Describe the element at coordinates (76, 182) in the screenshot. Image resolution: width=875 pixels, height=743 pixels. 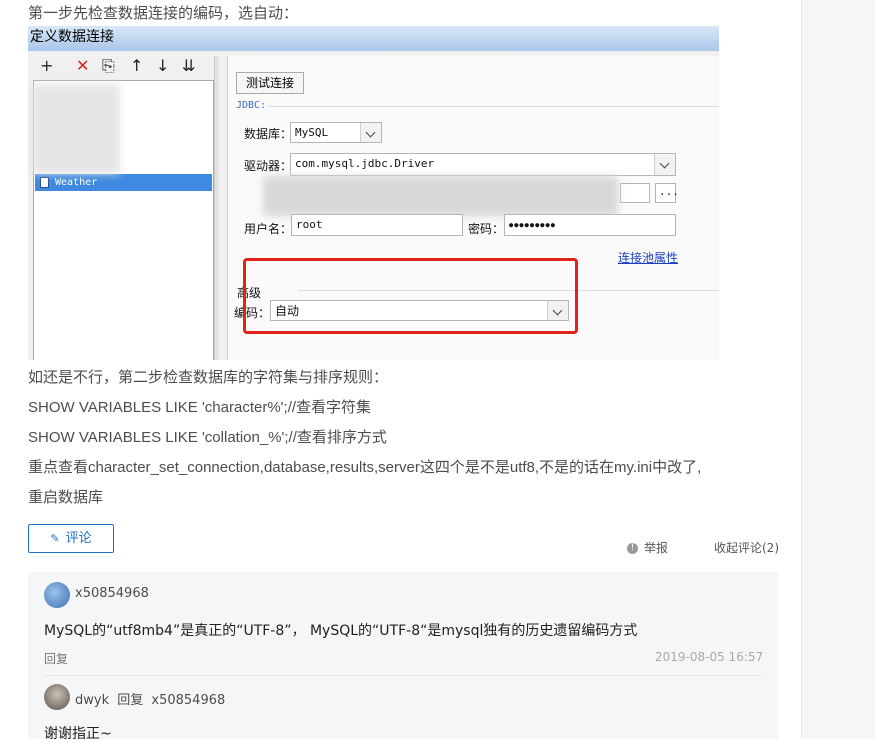
I see `tree-item-label: Weather` at that location.